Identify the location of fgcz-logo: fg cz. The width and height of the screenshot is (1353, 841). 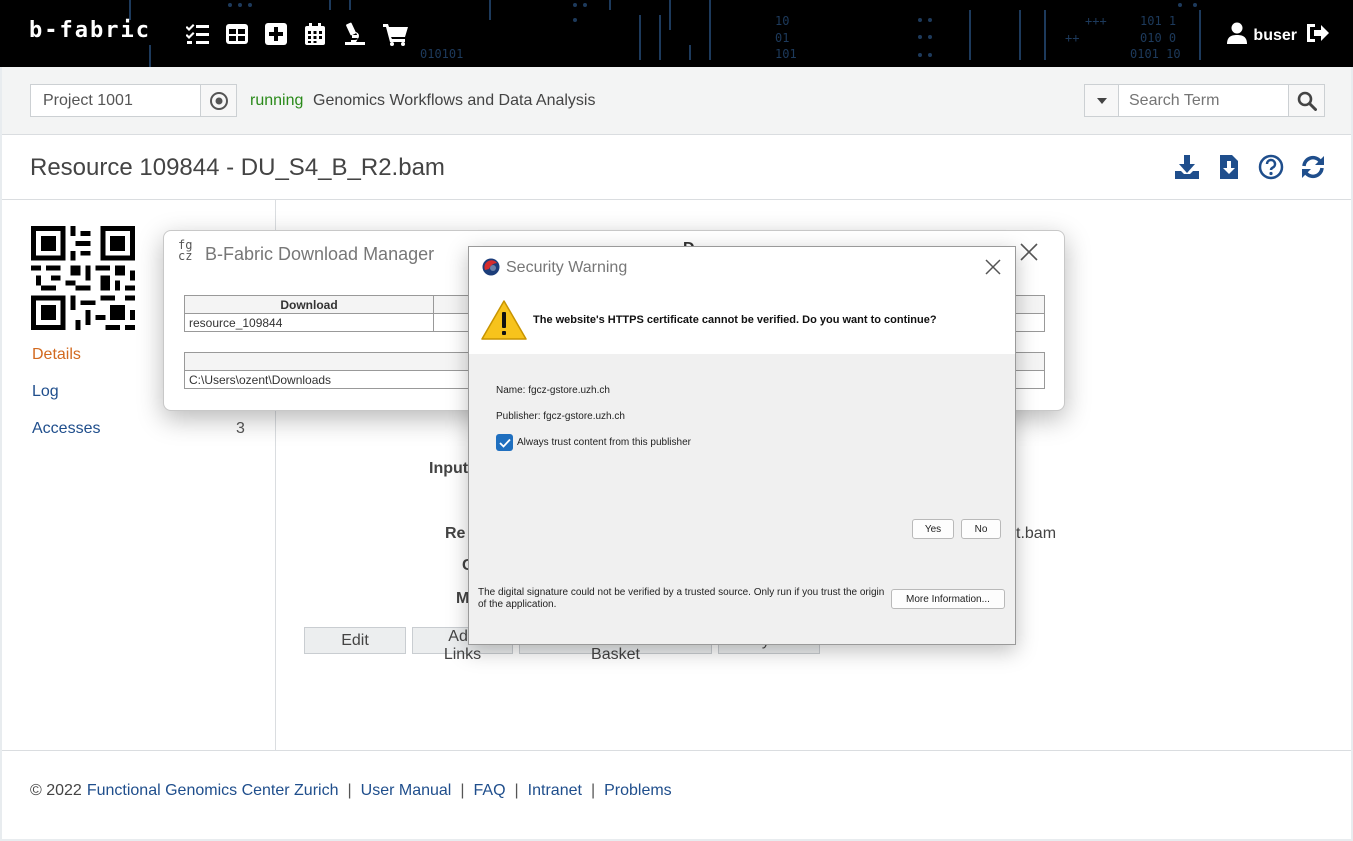
(185, 250).